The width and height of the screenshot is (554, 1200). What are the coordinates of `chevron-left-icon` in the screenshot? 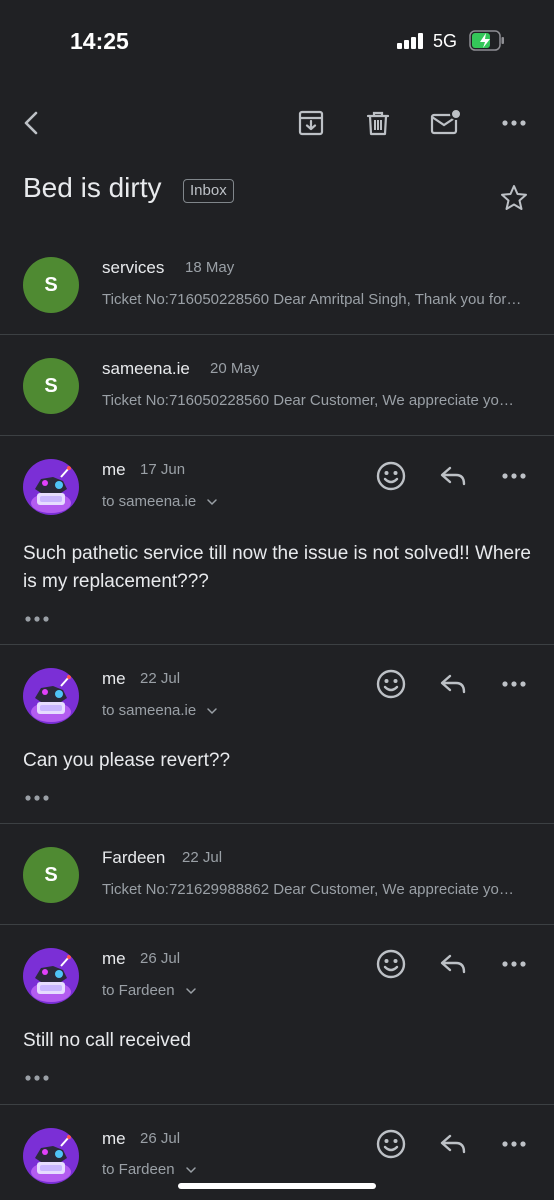 It's located at (31, 123).